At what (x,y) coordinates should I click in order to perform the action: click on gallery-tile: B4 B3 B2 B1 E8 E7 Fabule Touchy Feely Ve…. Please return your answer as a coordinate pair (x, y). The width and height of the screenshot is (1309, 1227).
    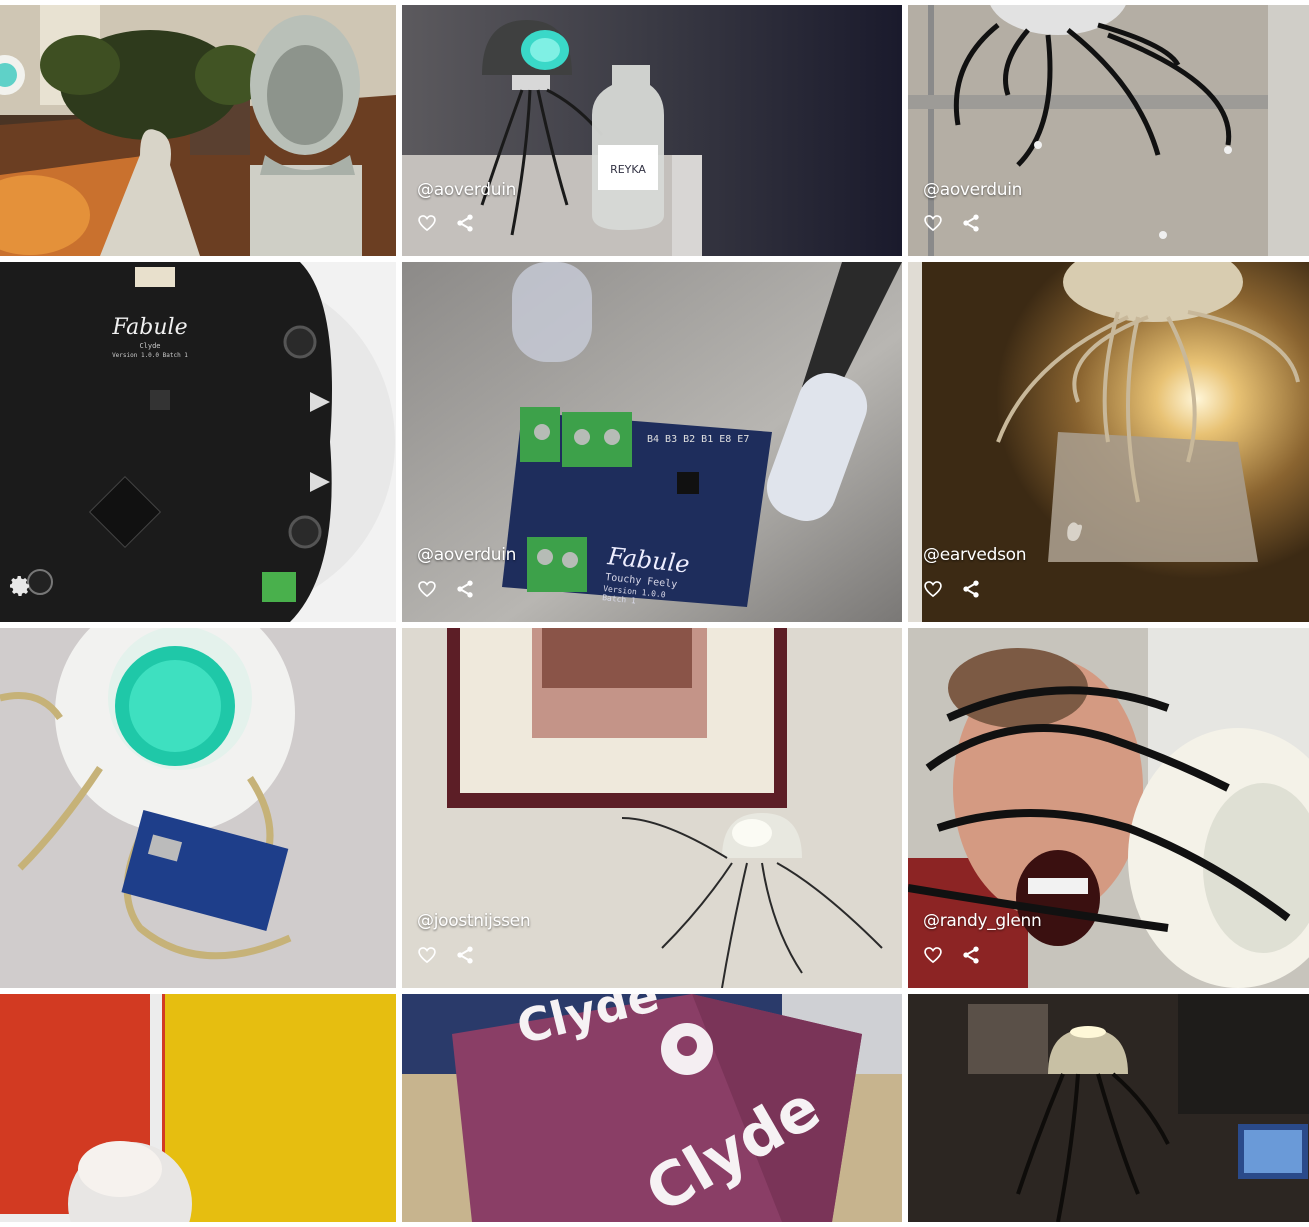
    Looking at the image, I should click on (652, 442).